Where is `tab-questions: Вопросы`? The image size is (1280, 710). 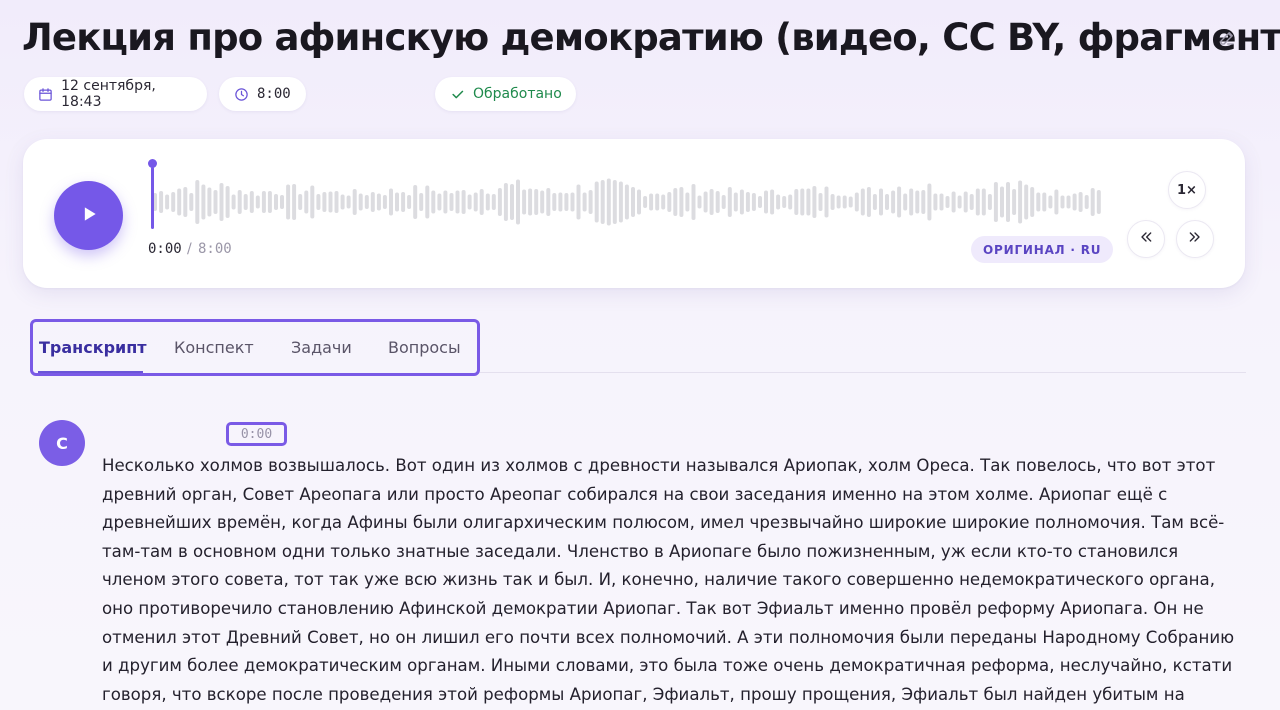
tab-questions: Вопросы is located at coordinates (424, 347).